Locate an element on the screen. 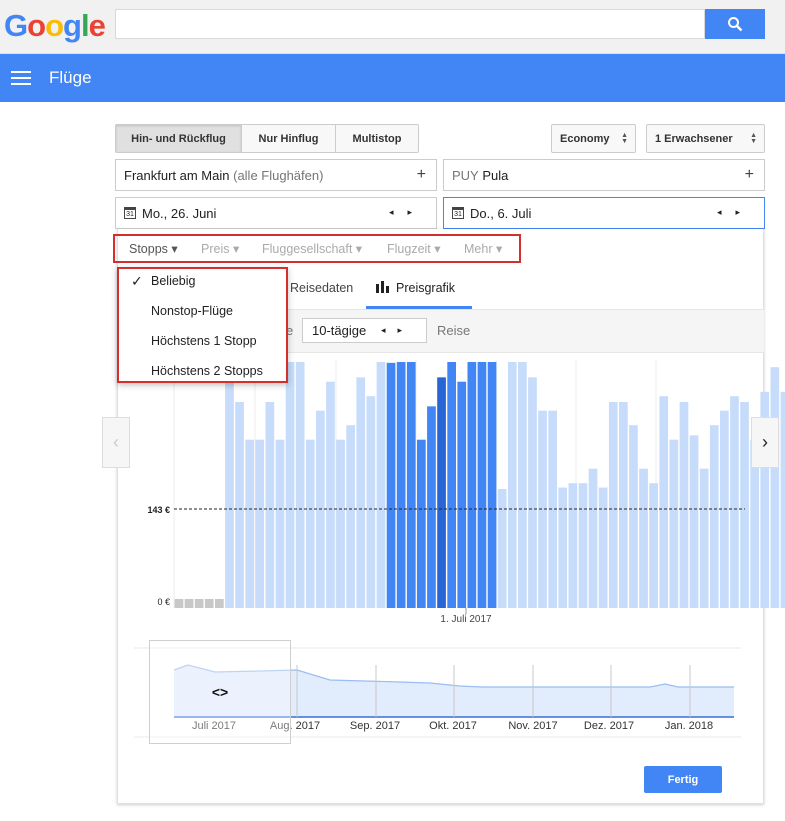  chevron-right-icon: › is located at coordinates (765, 442).